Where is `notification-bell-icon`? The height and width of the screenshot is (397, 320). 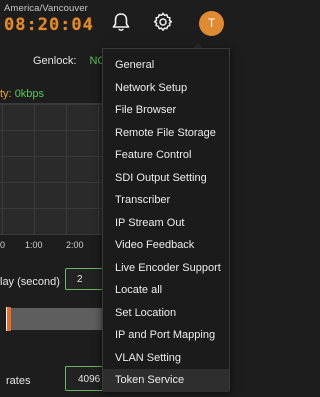 notification-bell-icon is located at coordinates (121, 22).